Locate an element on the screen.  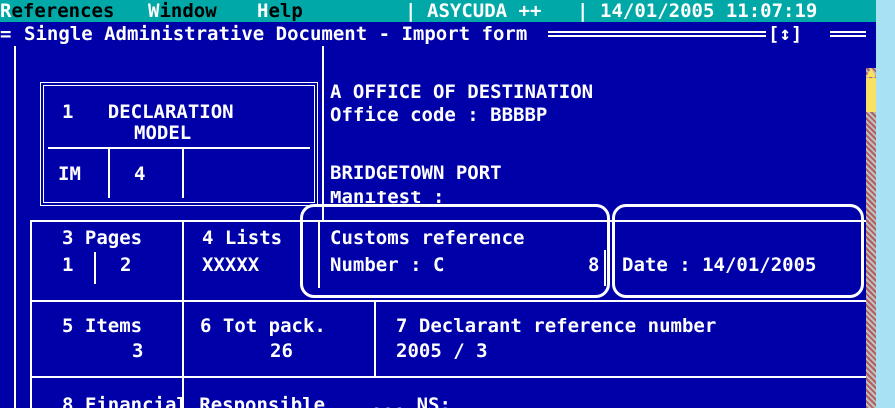
title-rule-right is located at coordinates (848, 34).